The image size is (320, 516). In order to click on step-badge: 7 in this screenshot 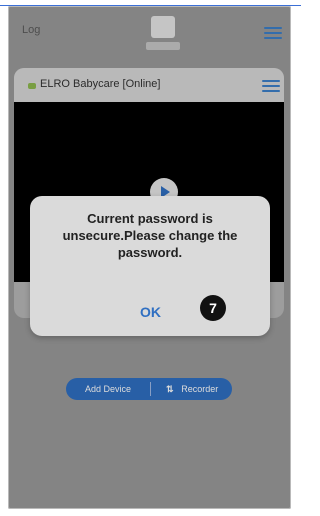, I will do `click(213, 308)`.